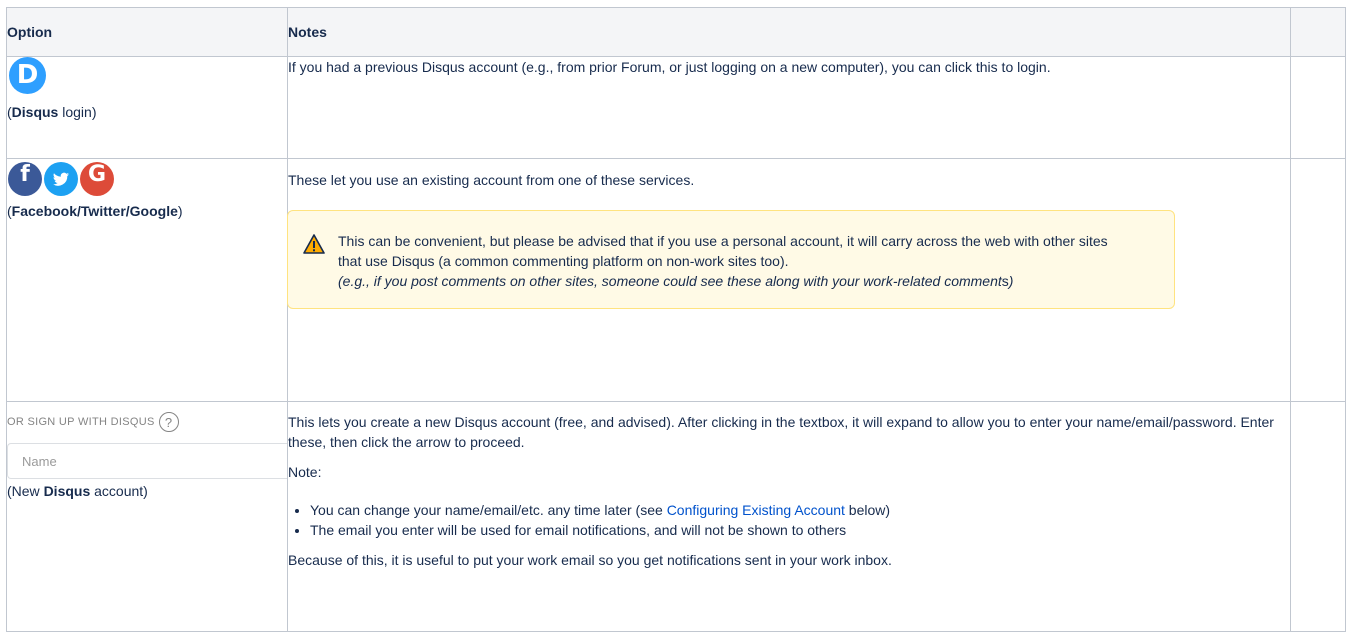 This screenshot has width=1346, height=632. Describe the element at coordinates (147, 107) in the screenshot. I see `option-cell-disqus-login: D (Disqus login)` at that location.